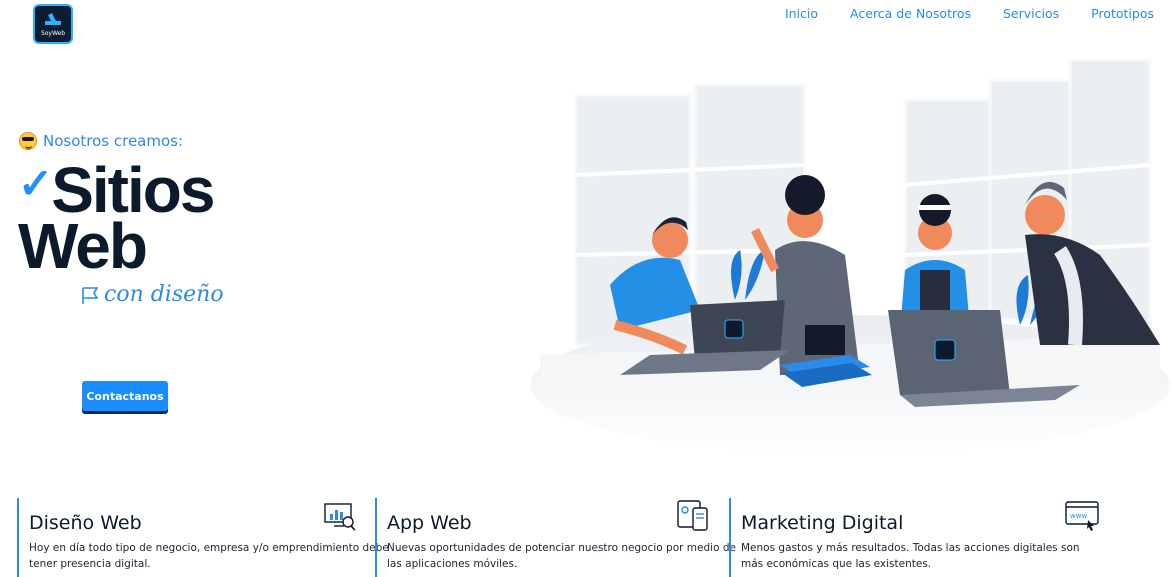  Describe the element at coordinates (801, 13) in the screenshot. I see `nav-link-inicio: Inicio` at that location.